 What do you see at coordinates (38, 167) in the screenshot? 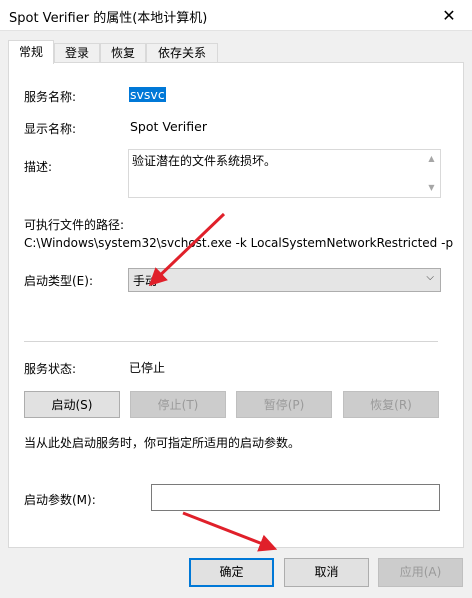
I see `description-label: 描述:` at bounding box center [38, 167].